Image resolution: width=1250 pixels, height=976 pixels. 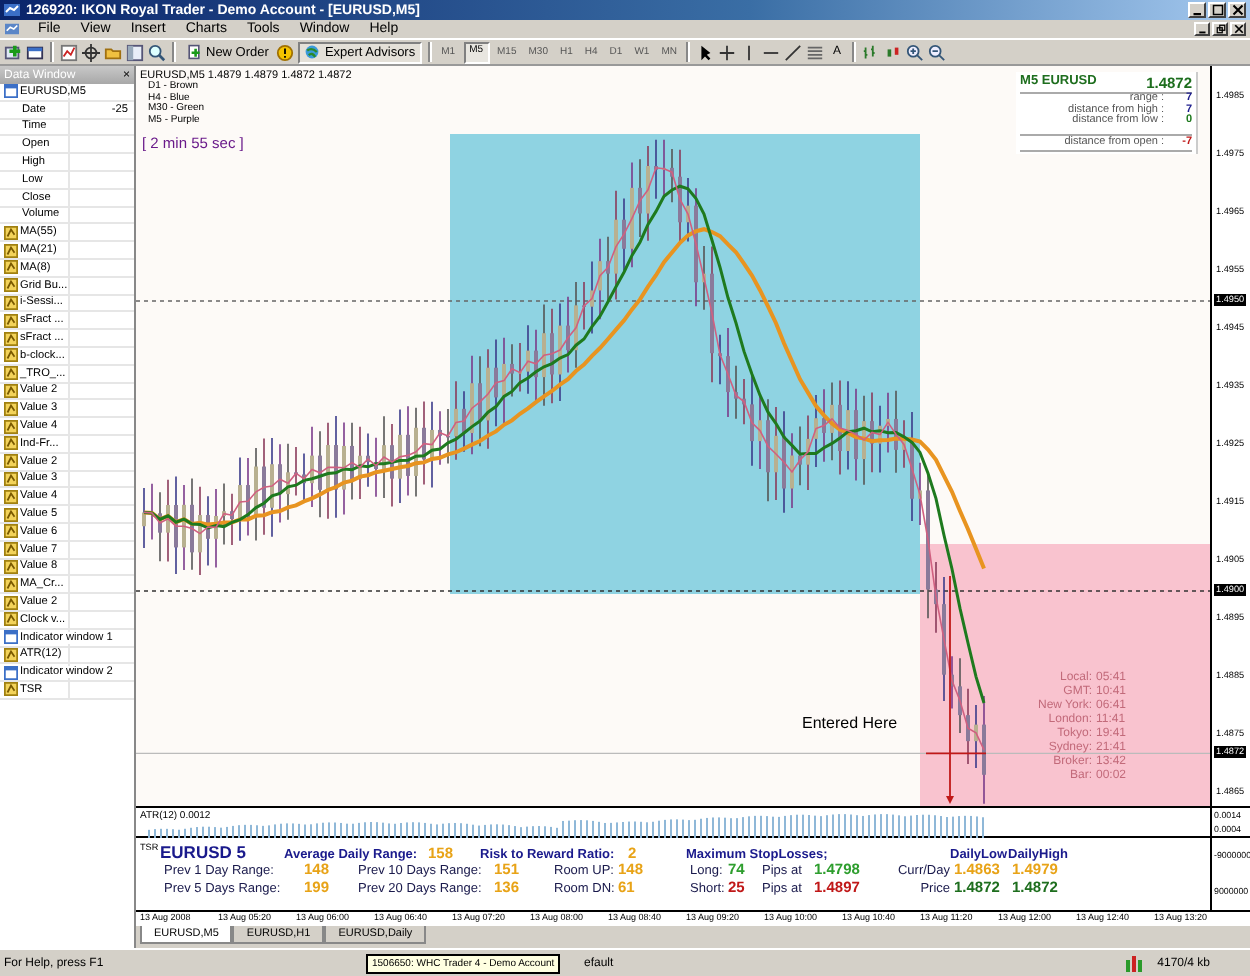 What do you see at coordinates (13, 52) in the screenshot?
I see `plus-icon` at bounding box center [13, 52].